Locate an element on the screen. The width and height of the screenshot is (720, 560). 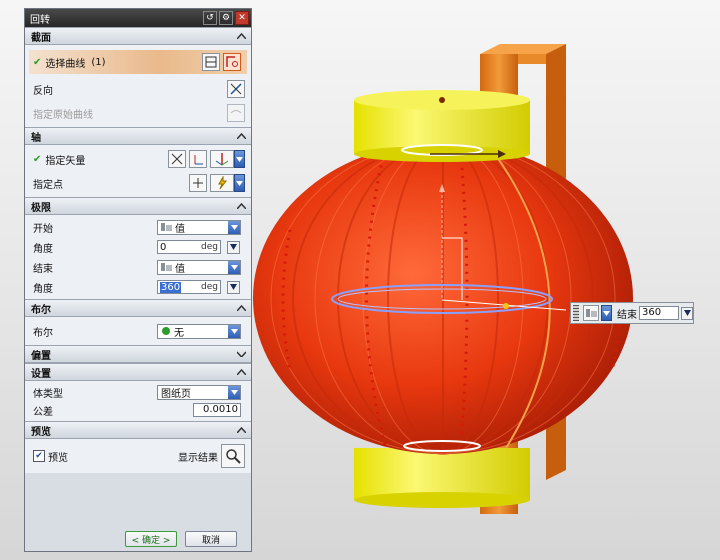
specify-vector-row: ✔ 指定矢量 is located at coordinates (138, 159).